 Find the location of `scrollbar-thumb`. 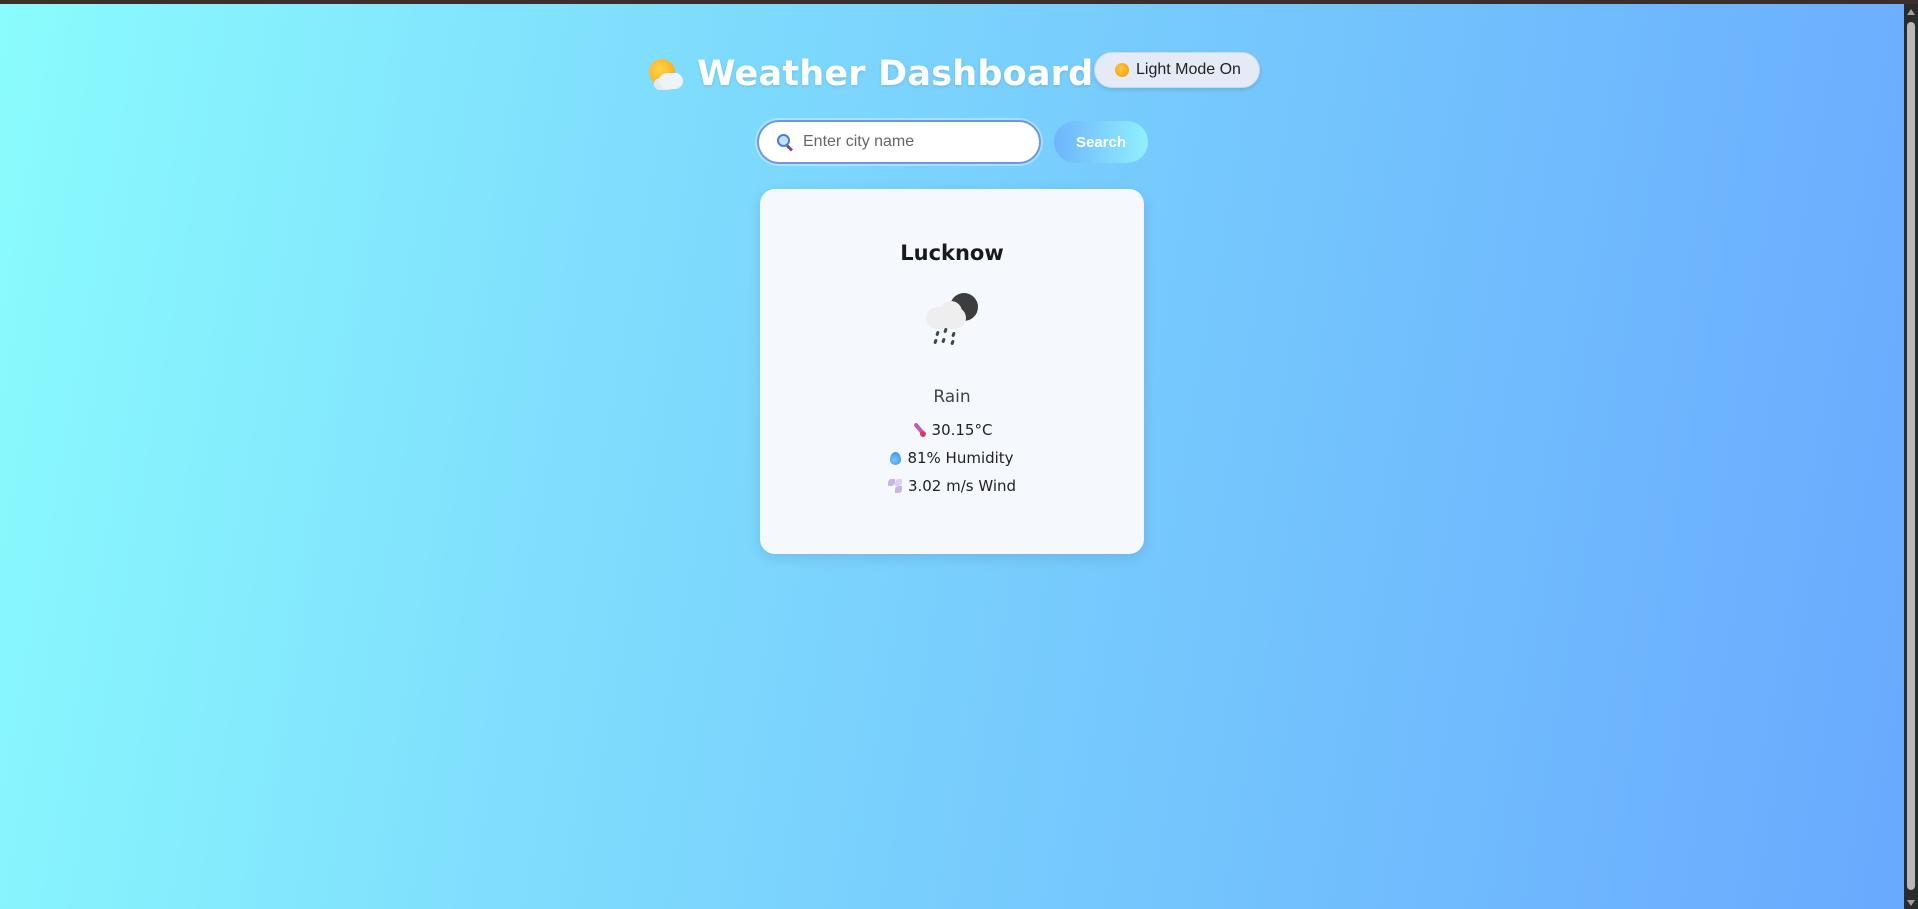

scrollbar-thumb is located at coordinates (1911, 456).